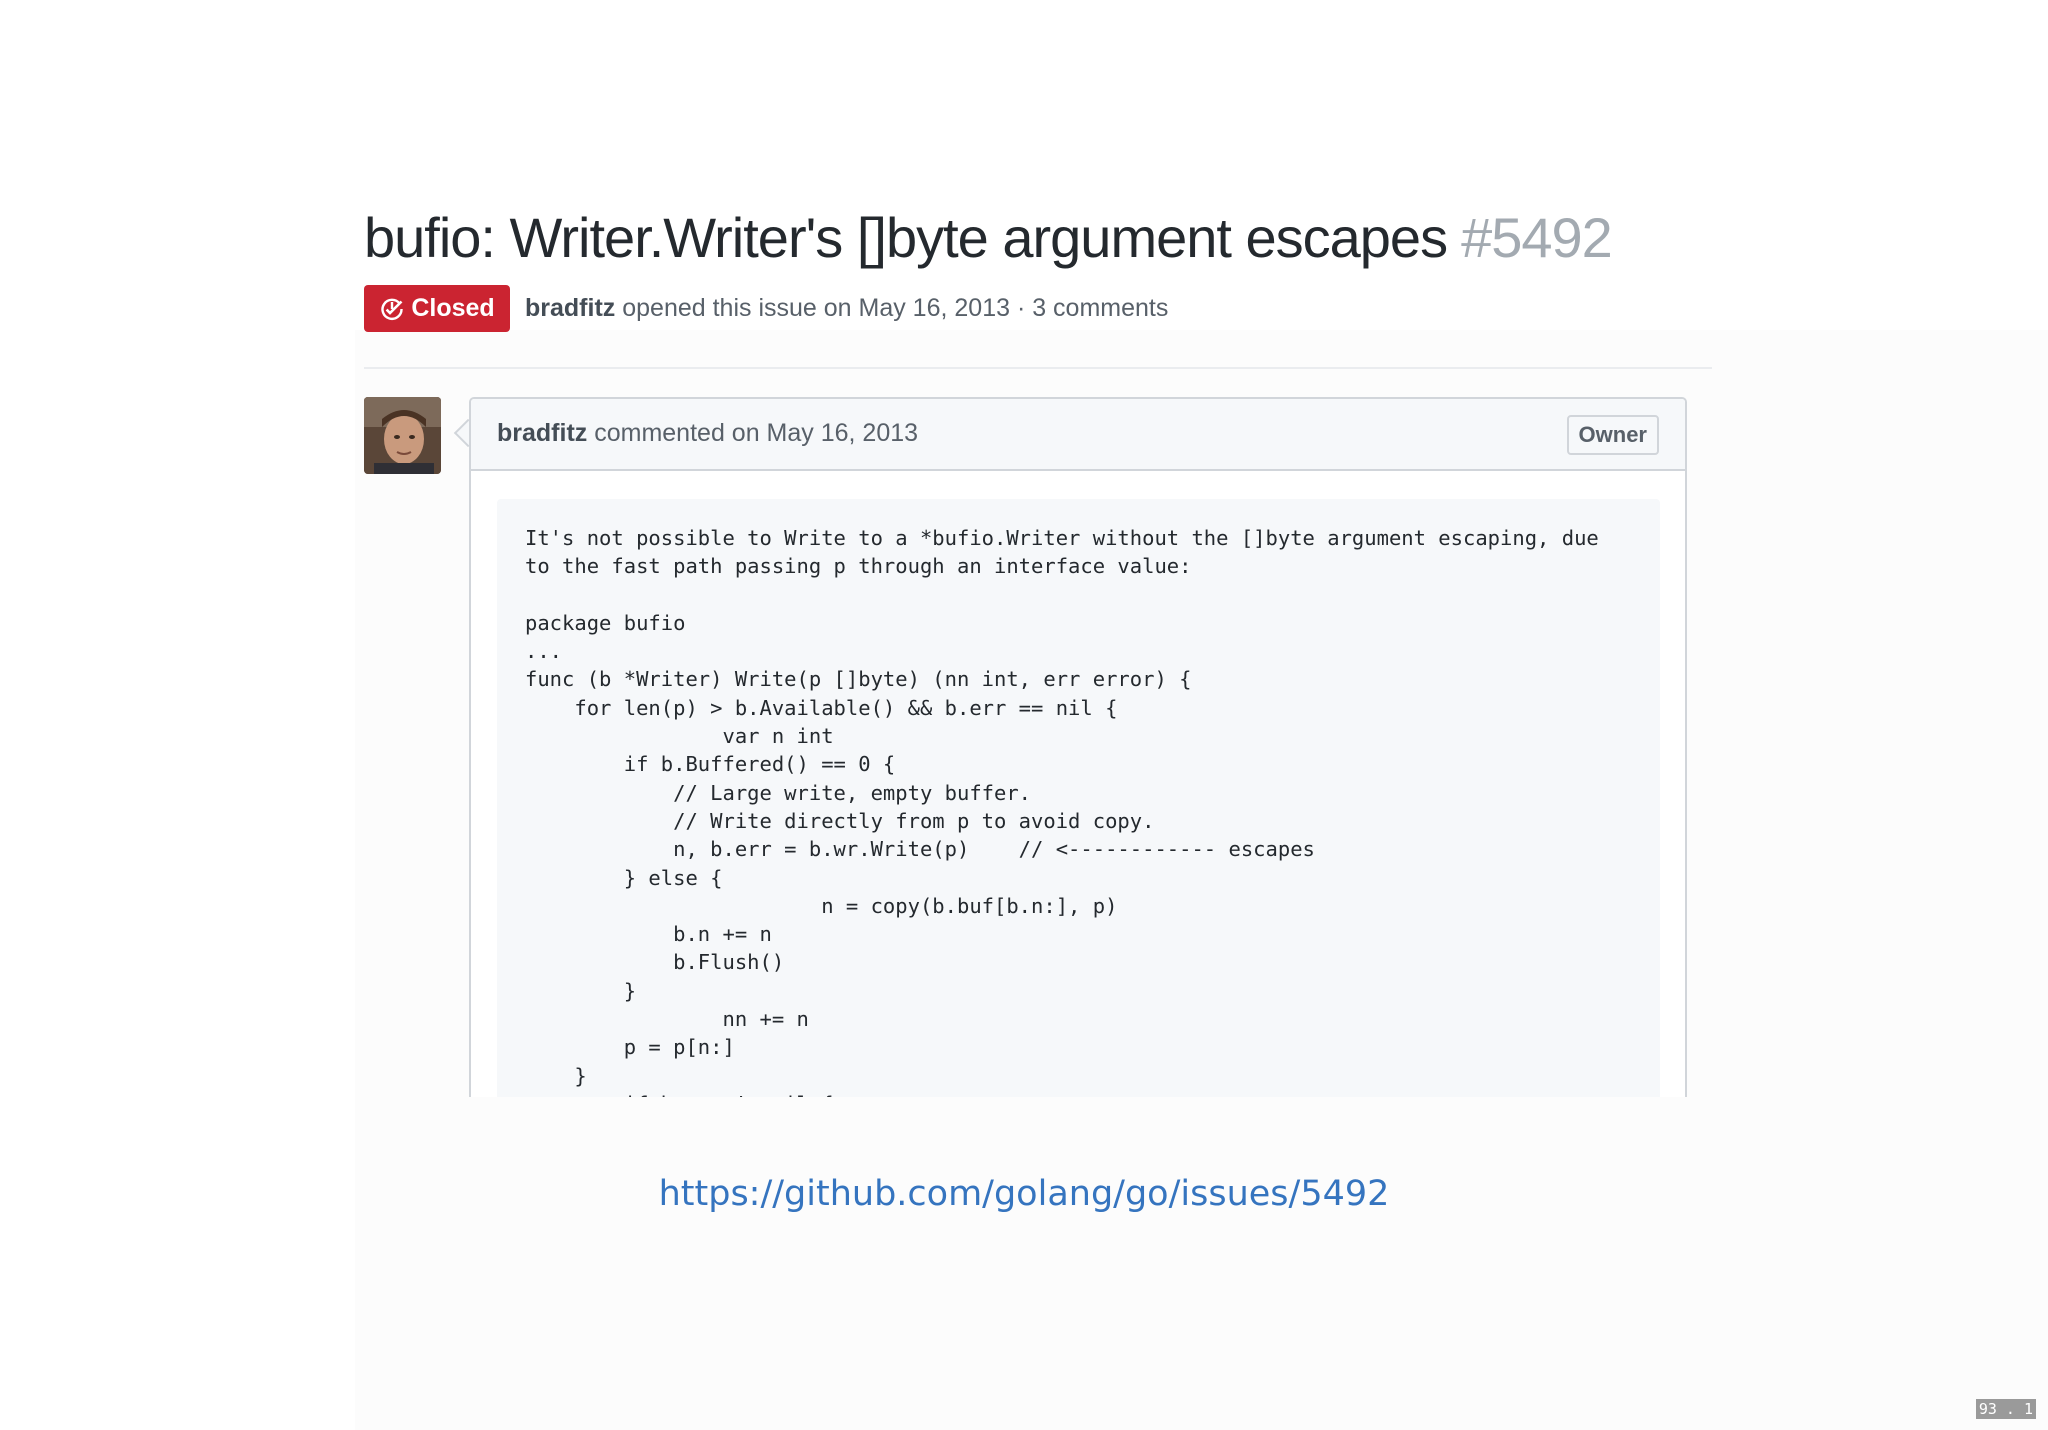 This screenshot has width=2048, height=1430. I want to click on comment-timestamp: commented on May 16, 2013, so click(752, 433).